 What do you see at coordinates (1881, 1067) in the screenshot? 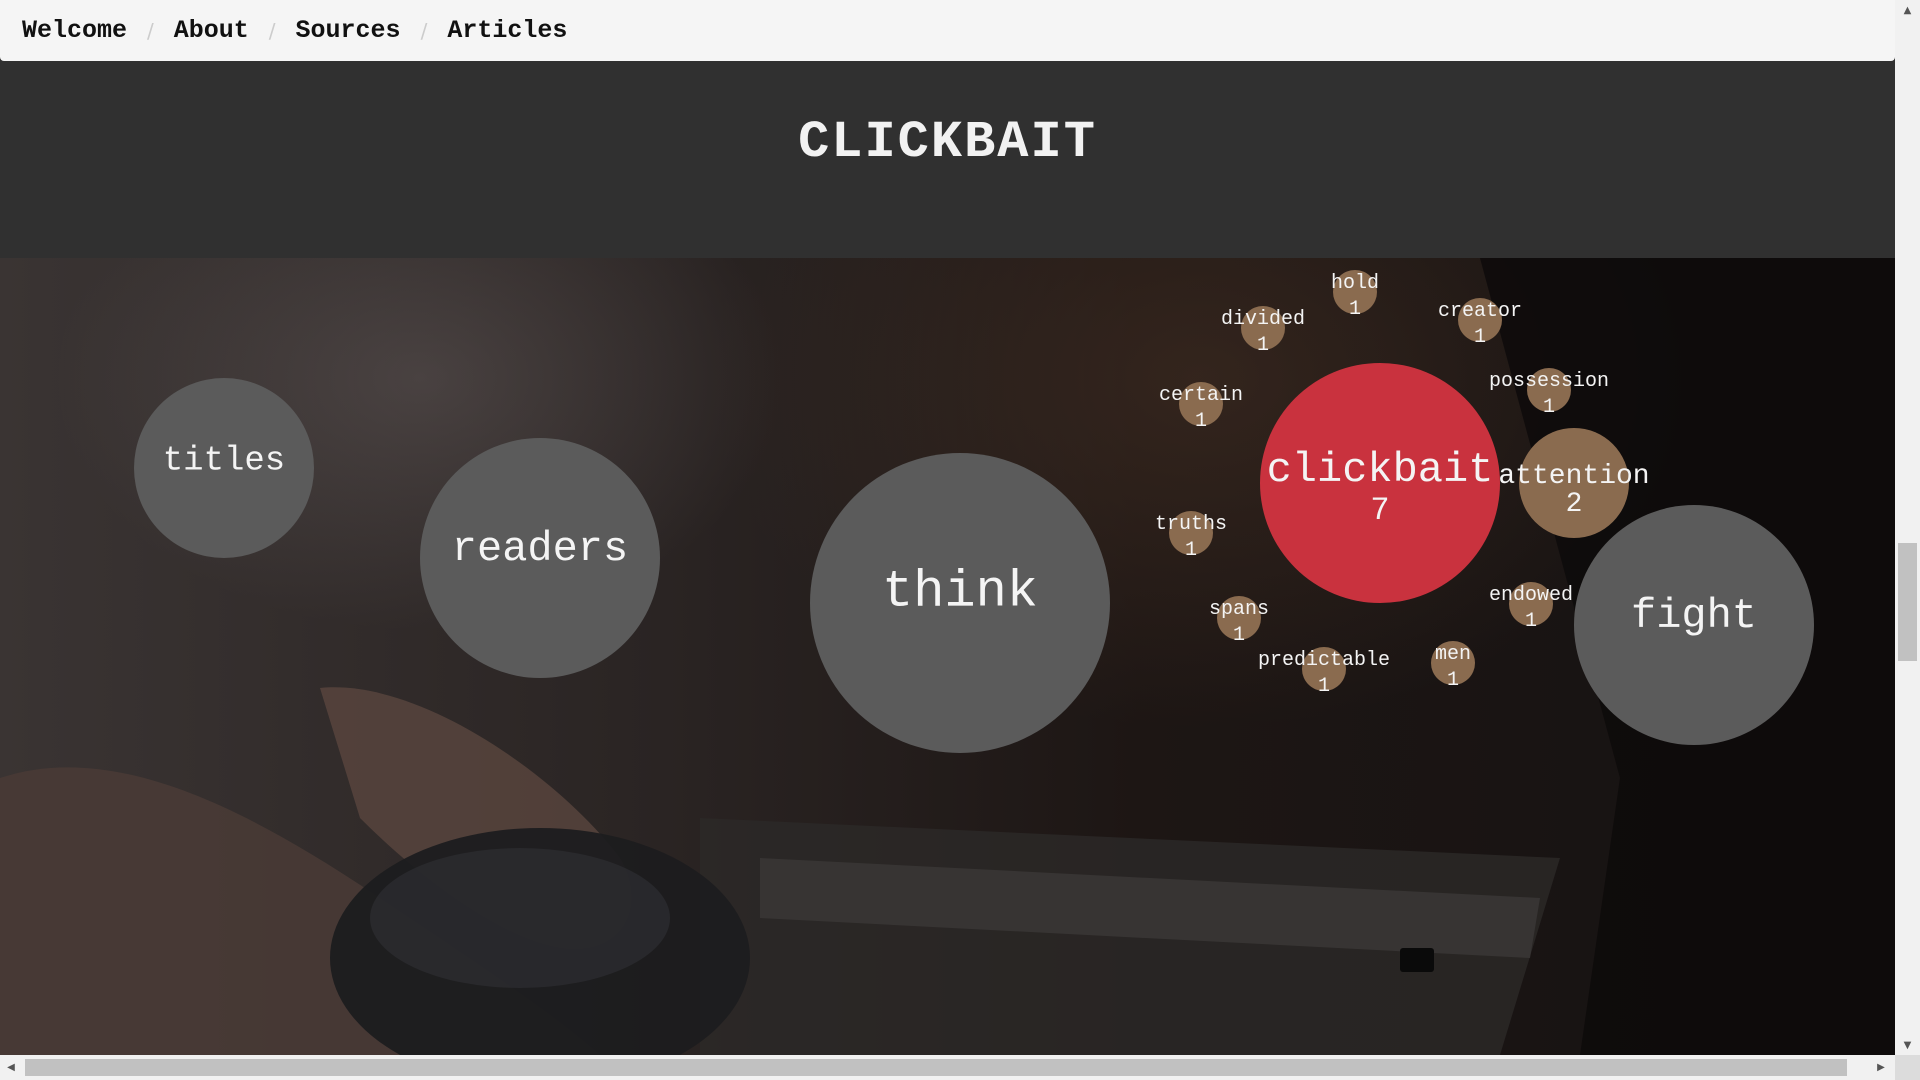
I see `scroll-right-arrow-icon: ▶` at bounding box center [1881, 1067].